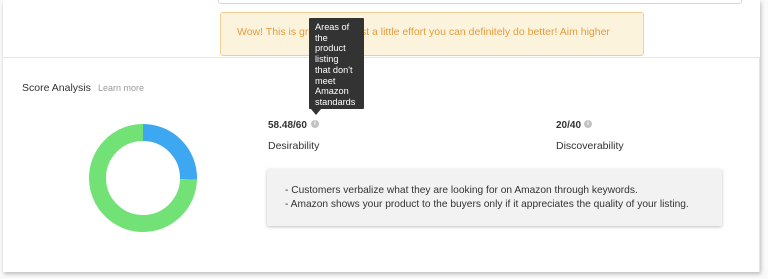 This screenshot has width=768, height=279. What do you see at coordinates (143, 178) in the screenshot?
I see `score-donut-chart` at bounding box center [143, 178].